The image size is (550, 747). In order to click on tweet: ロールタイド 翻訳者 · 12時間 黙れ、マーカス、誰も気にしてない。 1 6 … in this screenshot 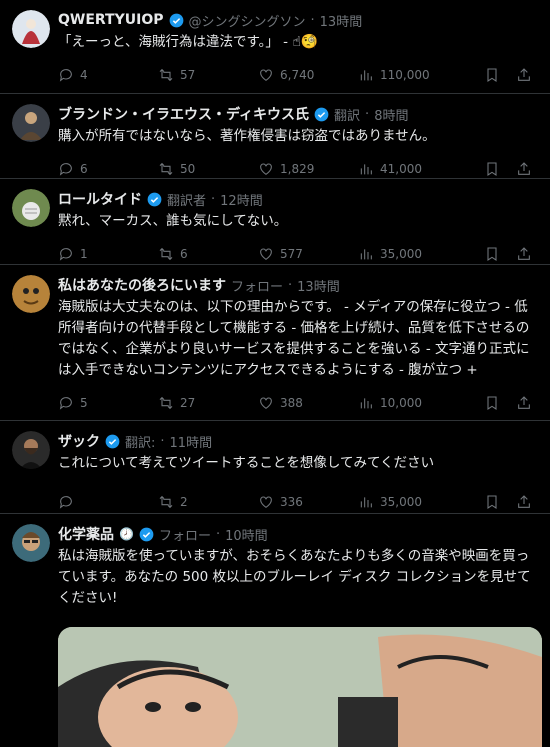, I will do `click(275, 222)`.